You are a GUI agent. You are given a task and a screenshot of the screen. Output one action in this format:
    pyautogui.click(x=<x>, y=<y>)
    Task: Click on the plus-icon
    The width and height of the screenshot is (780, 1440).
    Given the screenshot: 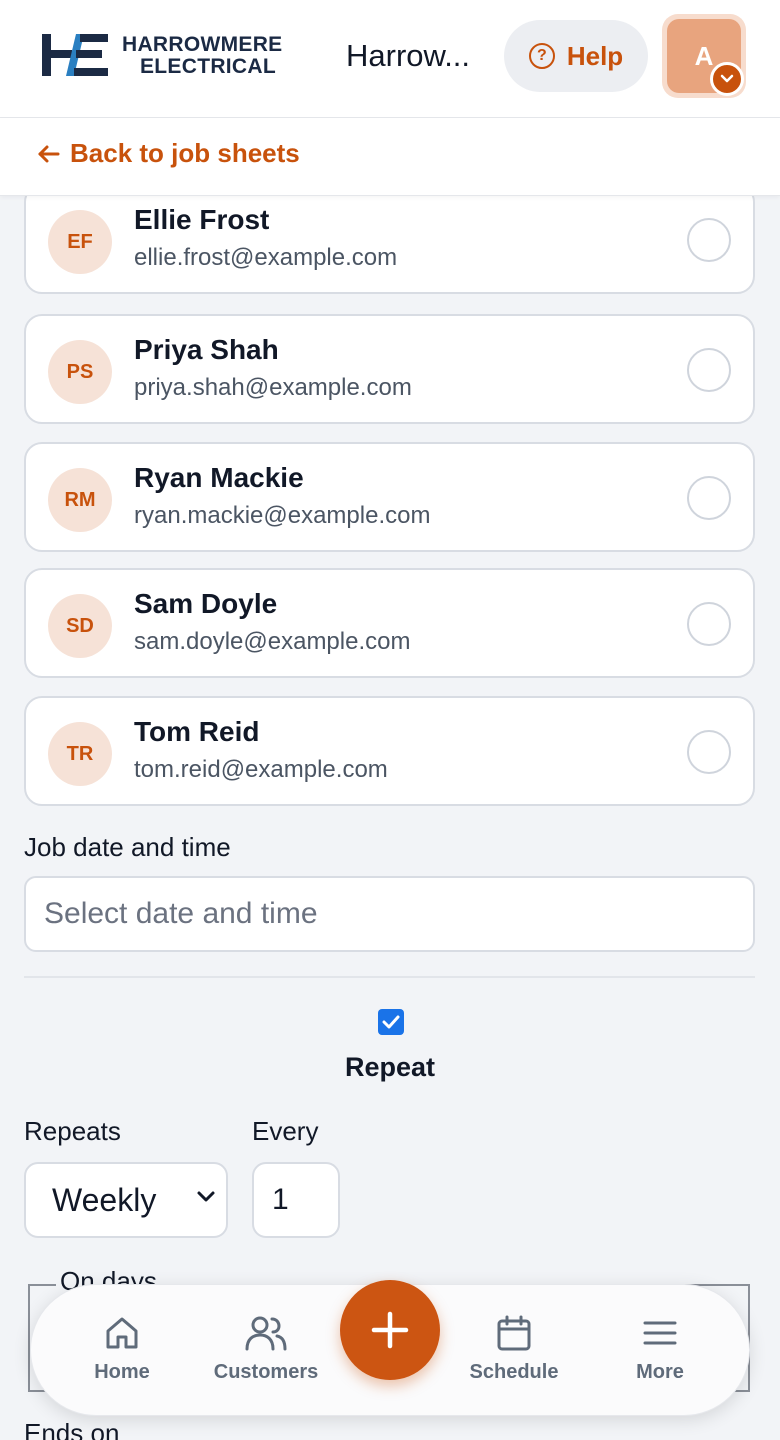 What is the action you would take?
    pyautogui.click(x=390, y=1330)
    